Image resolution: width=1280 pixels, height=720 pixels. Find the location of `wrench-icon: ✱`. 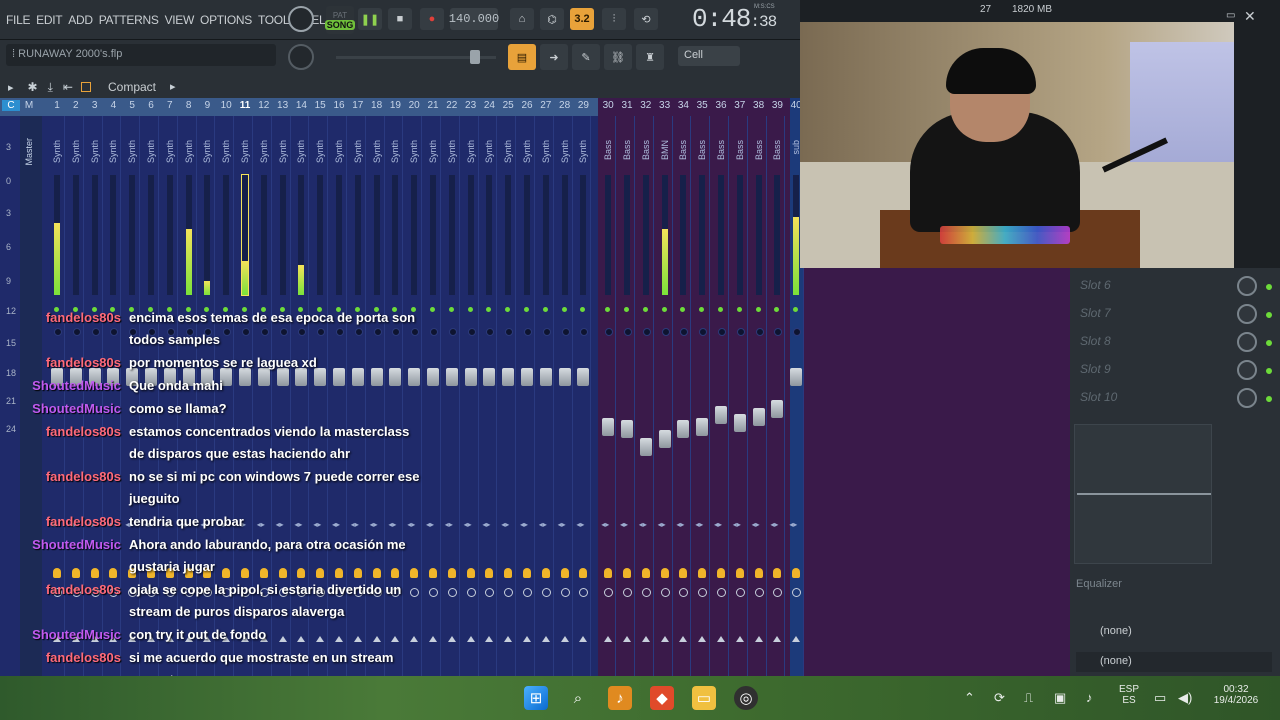

wrench-icon: ✱ is located at coordinates (33, 87).